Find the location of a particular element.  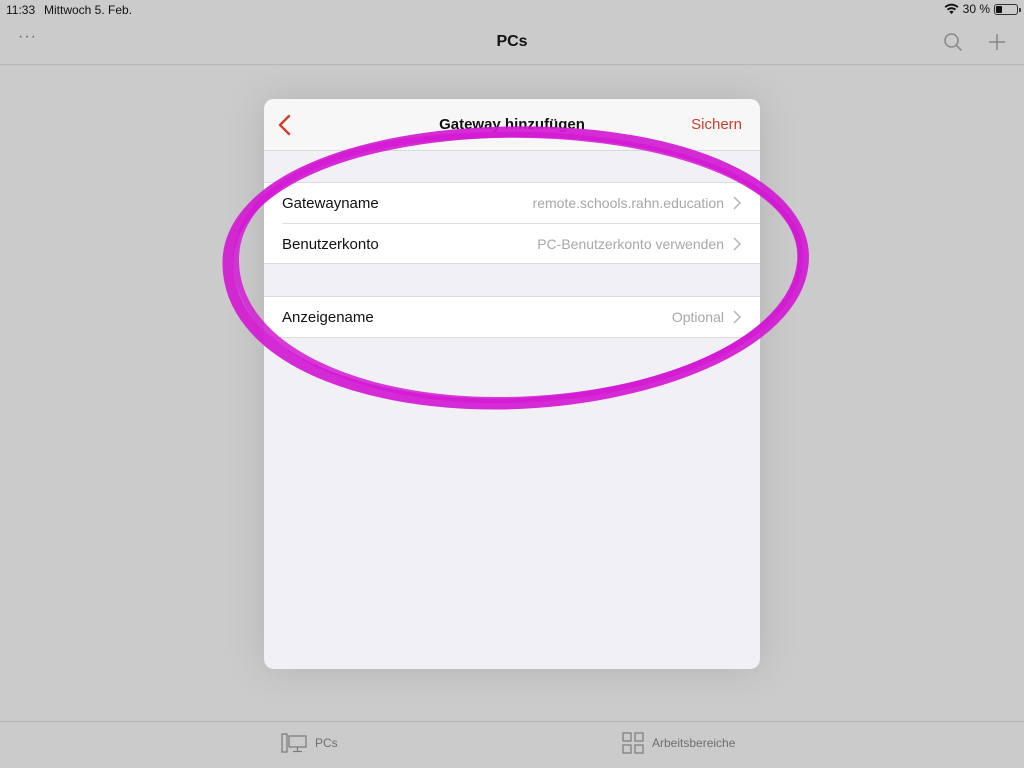

nav-bar: ··· PCs is located at coordinates (512, 42).